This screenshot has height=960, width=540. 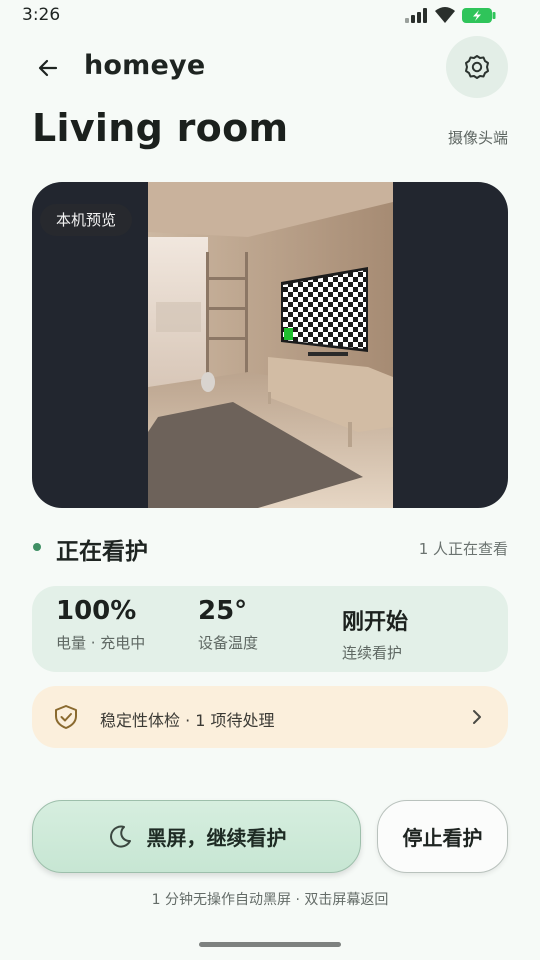 I want to click on gear-icon, so click(x=477, y=67).